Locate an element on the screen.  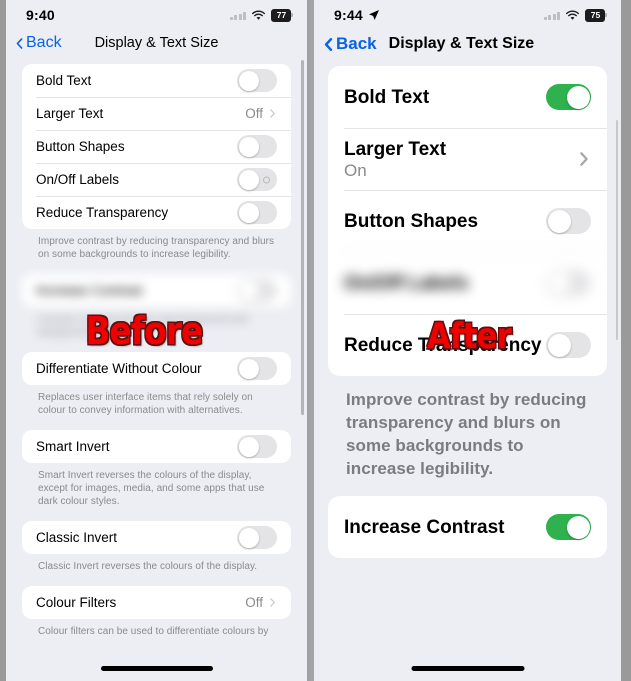
row-label: Colour Filters is located at coordinates (76, 602).